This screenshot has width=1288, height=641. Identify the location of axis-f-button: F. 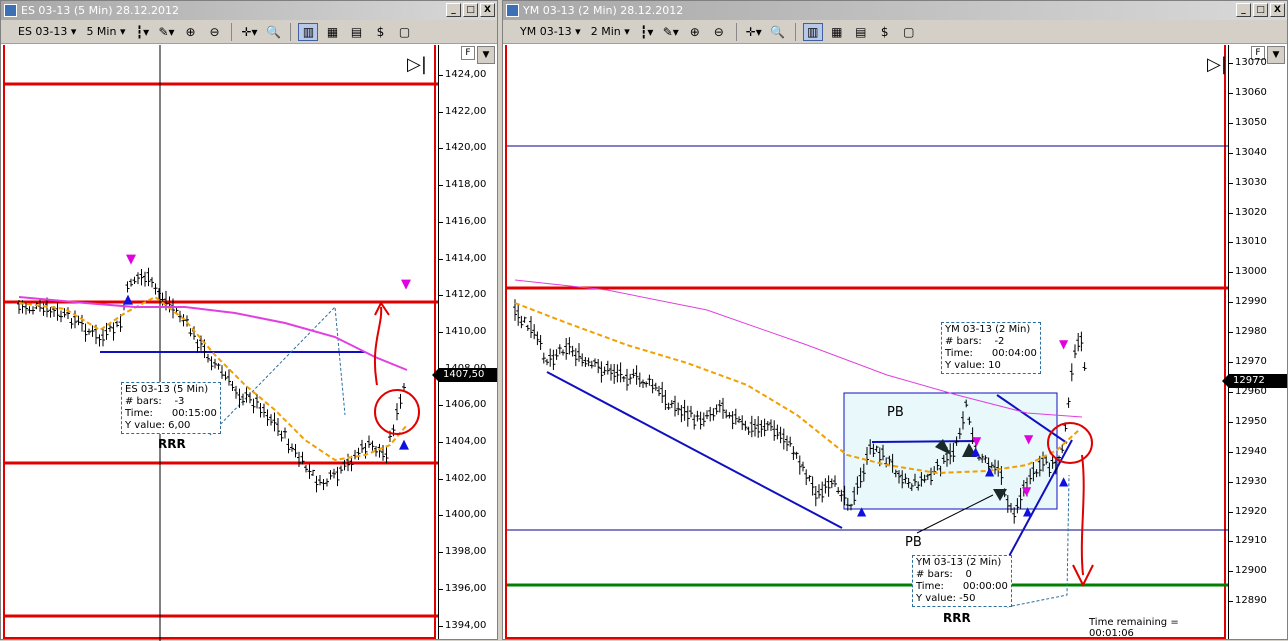
(468, 53).